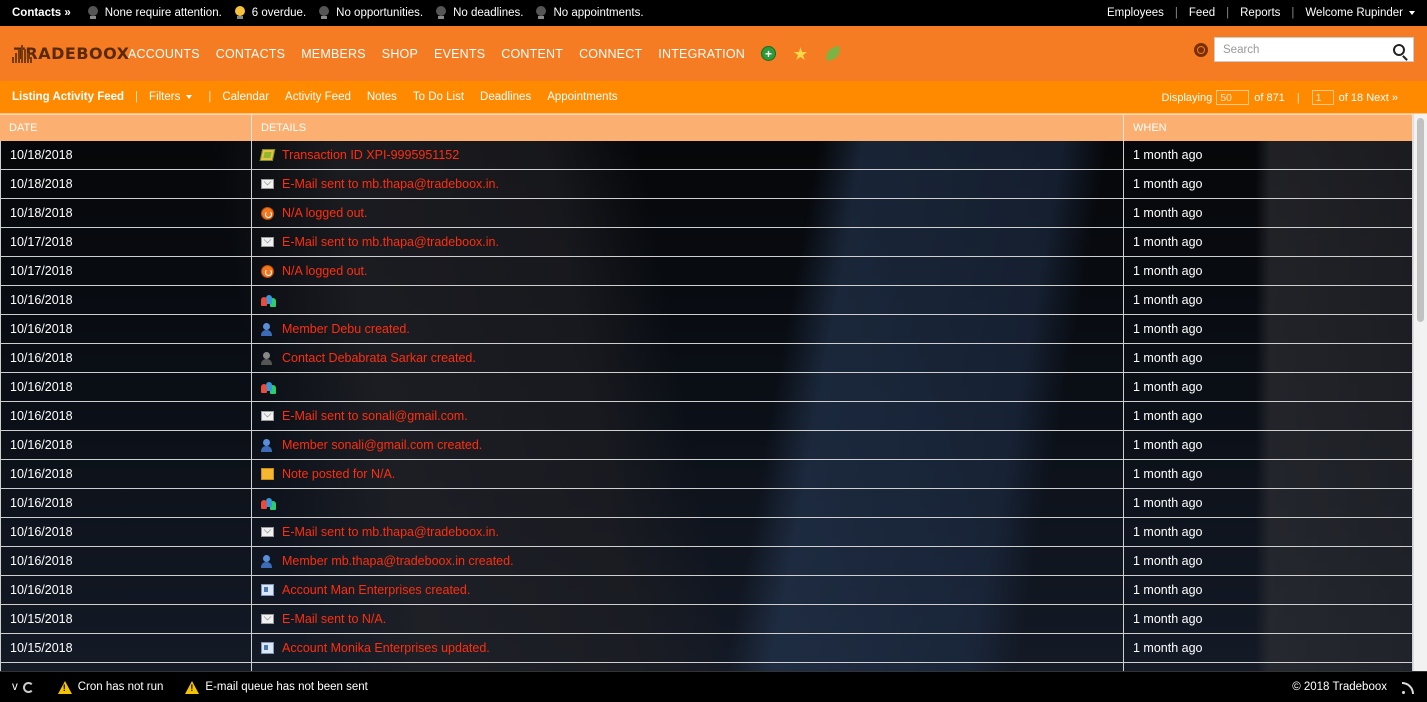 This screenshot has height=702, width=1427. I want to click on search-input, so click(1308, 49).